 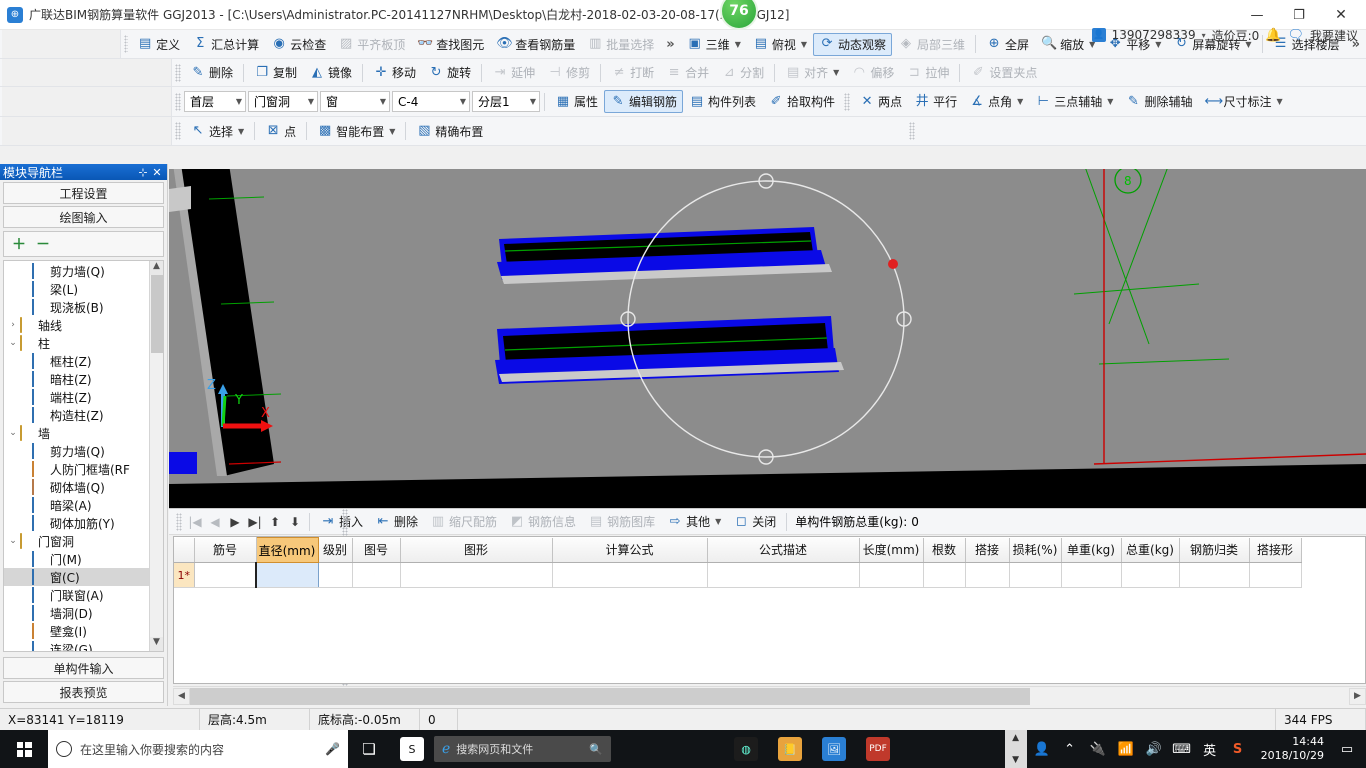 I want to click on rebar-tool-6: ◻ 关闭, so click(x=754, y=521).